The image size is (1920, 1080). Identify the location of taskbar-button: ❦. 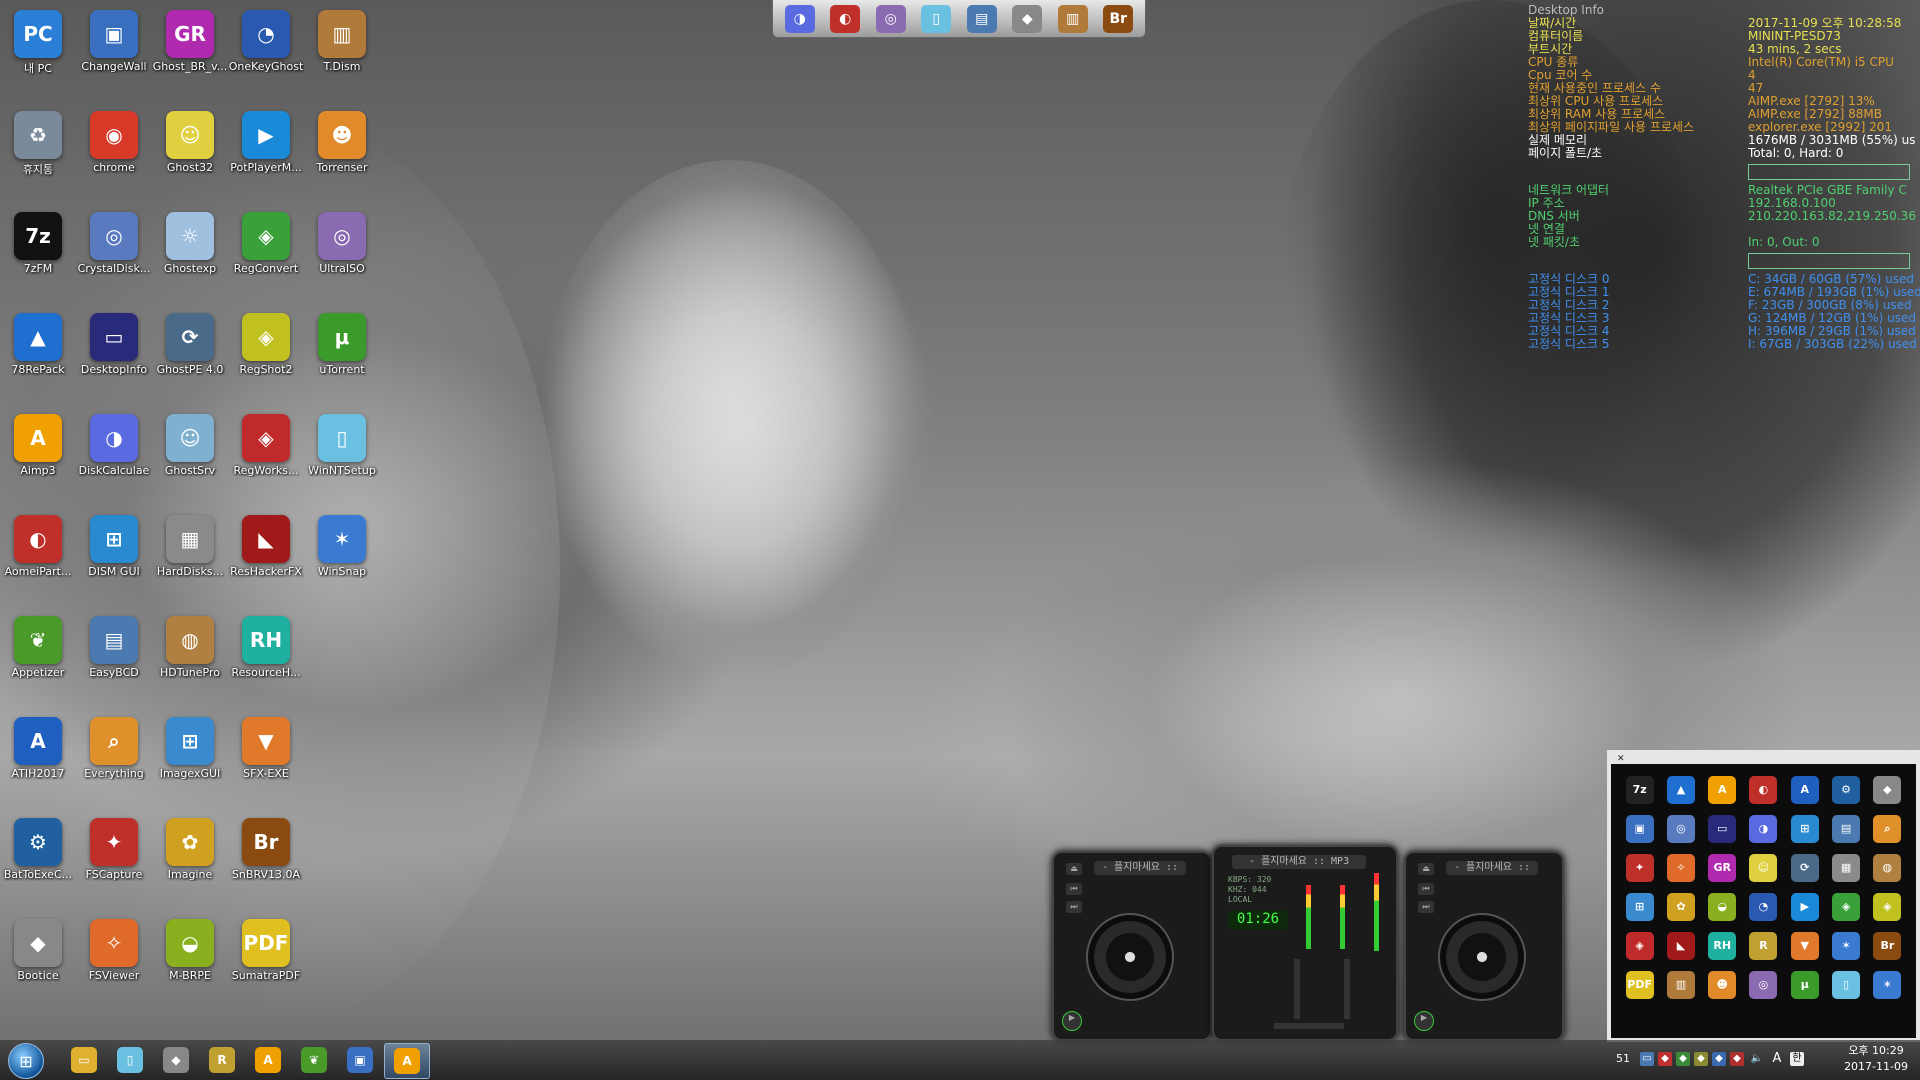
(314, 1060).